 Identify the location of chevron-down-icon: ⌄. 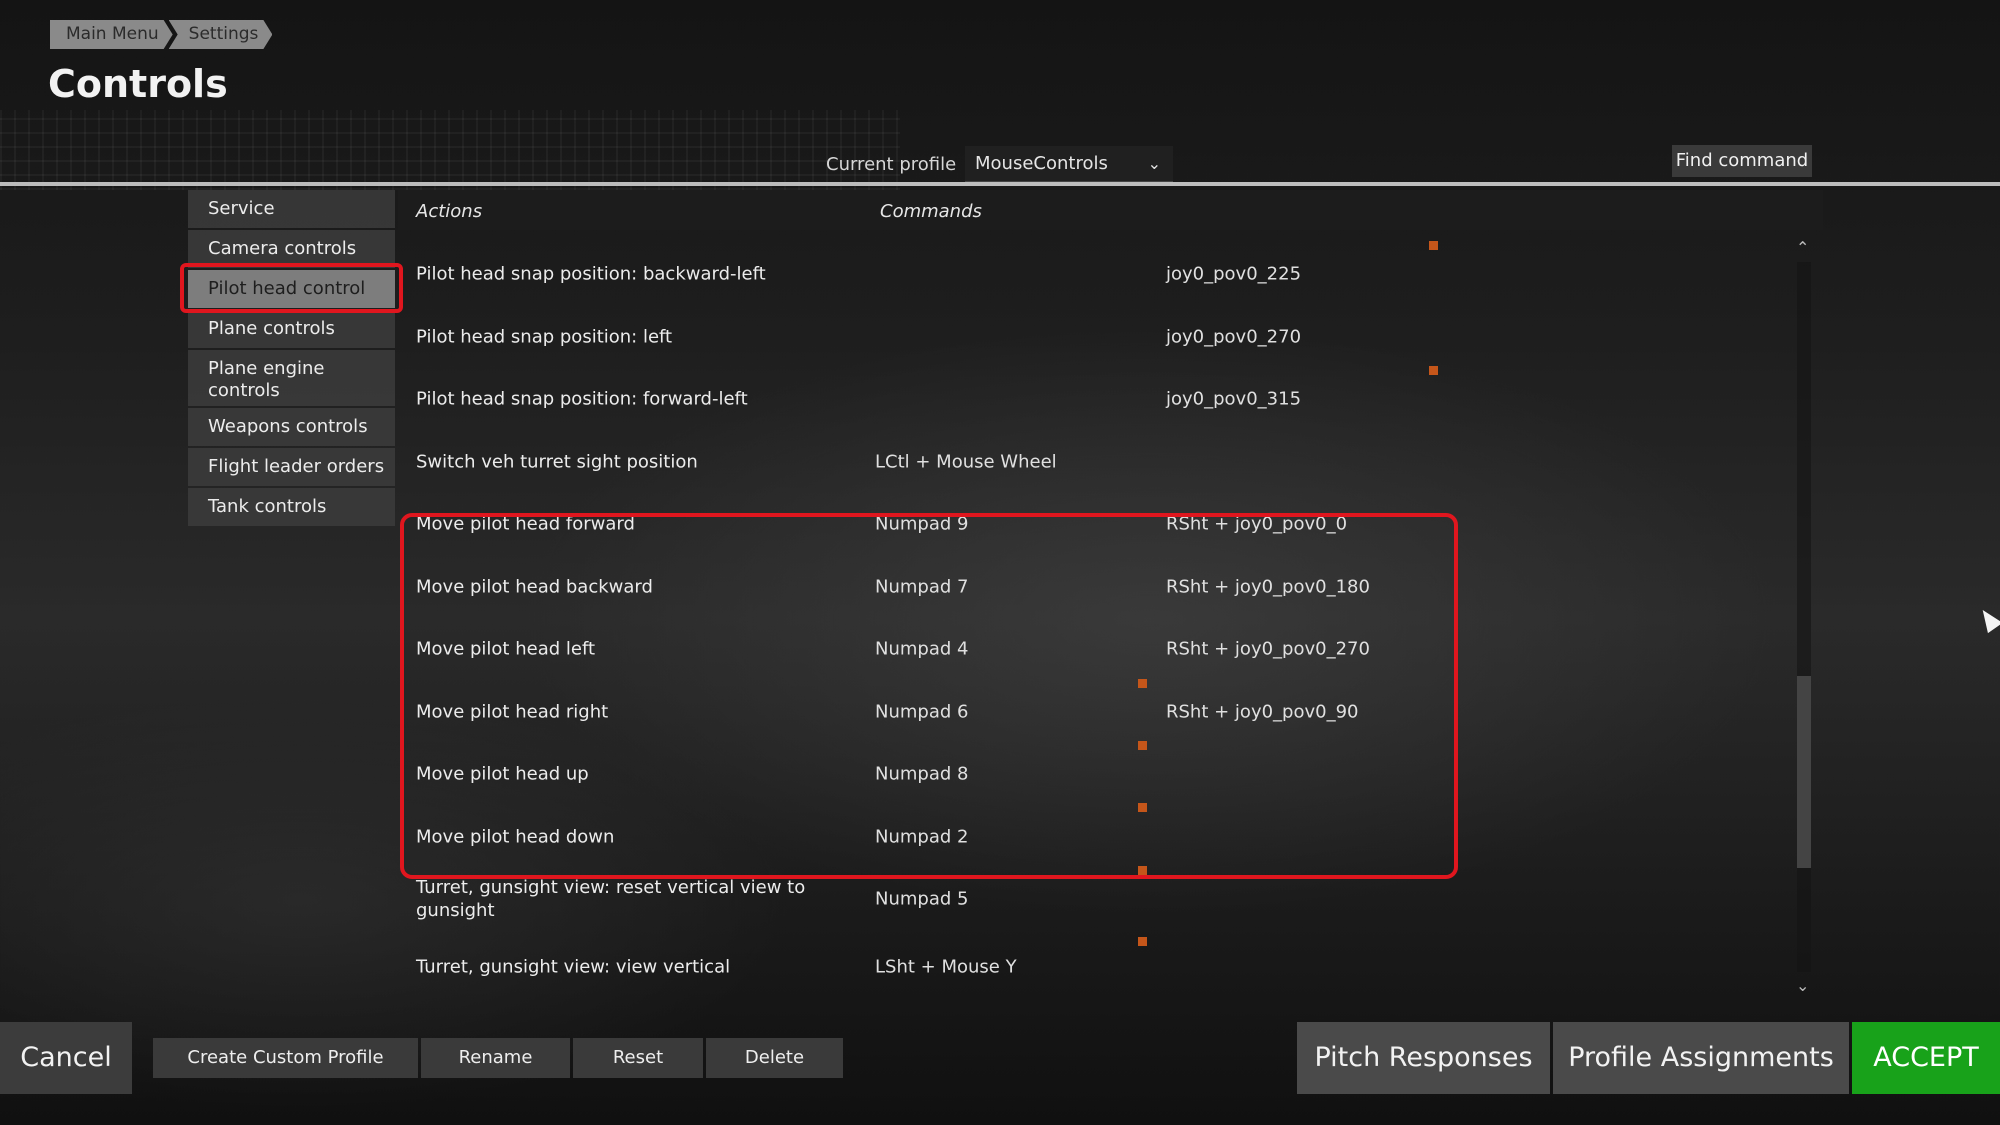
(1154, 163).